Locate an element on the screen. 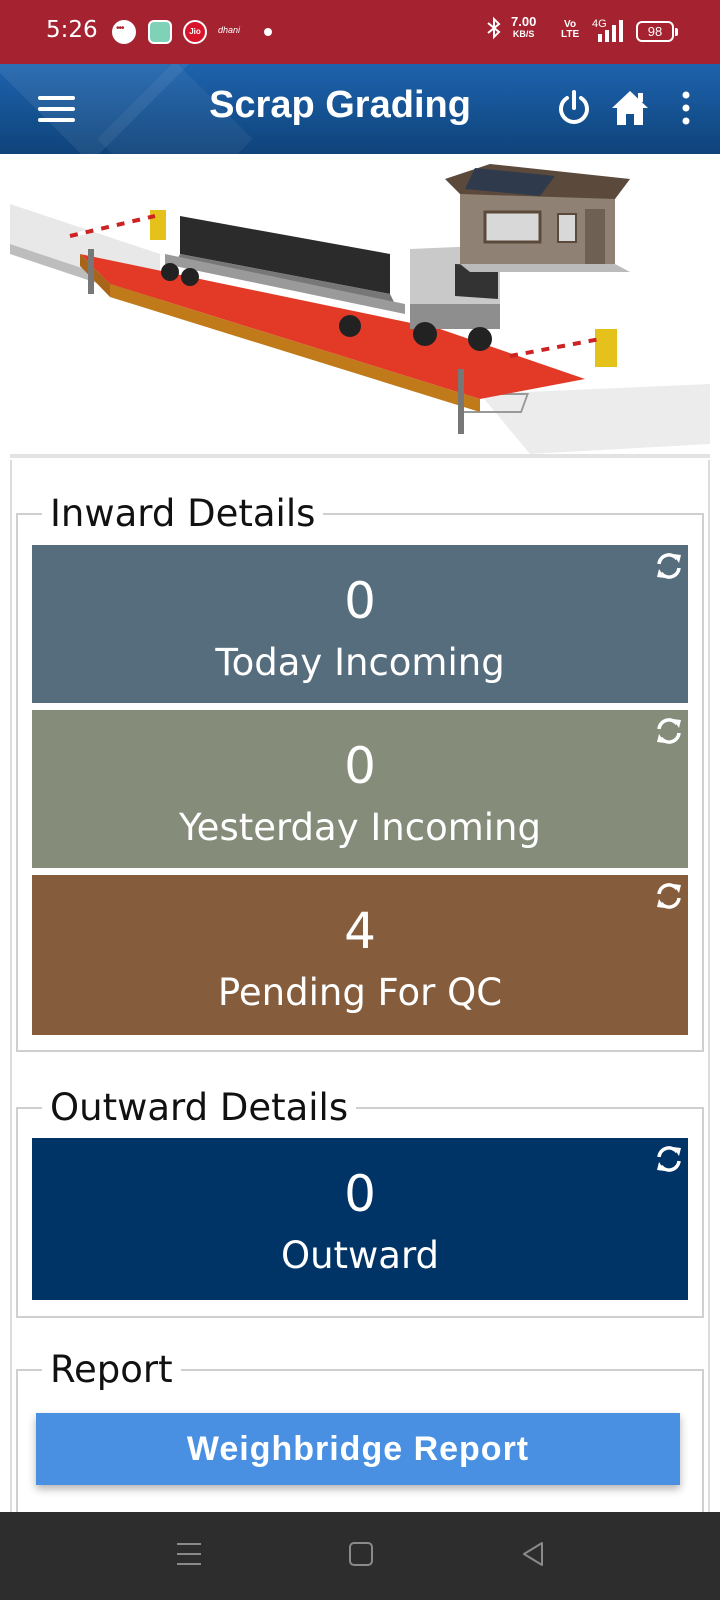 The width and height of the screenshot is (720, 1600). home-nav-icon is located at coordinates (361, 1554).